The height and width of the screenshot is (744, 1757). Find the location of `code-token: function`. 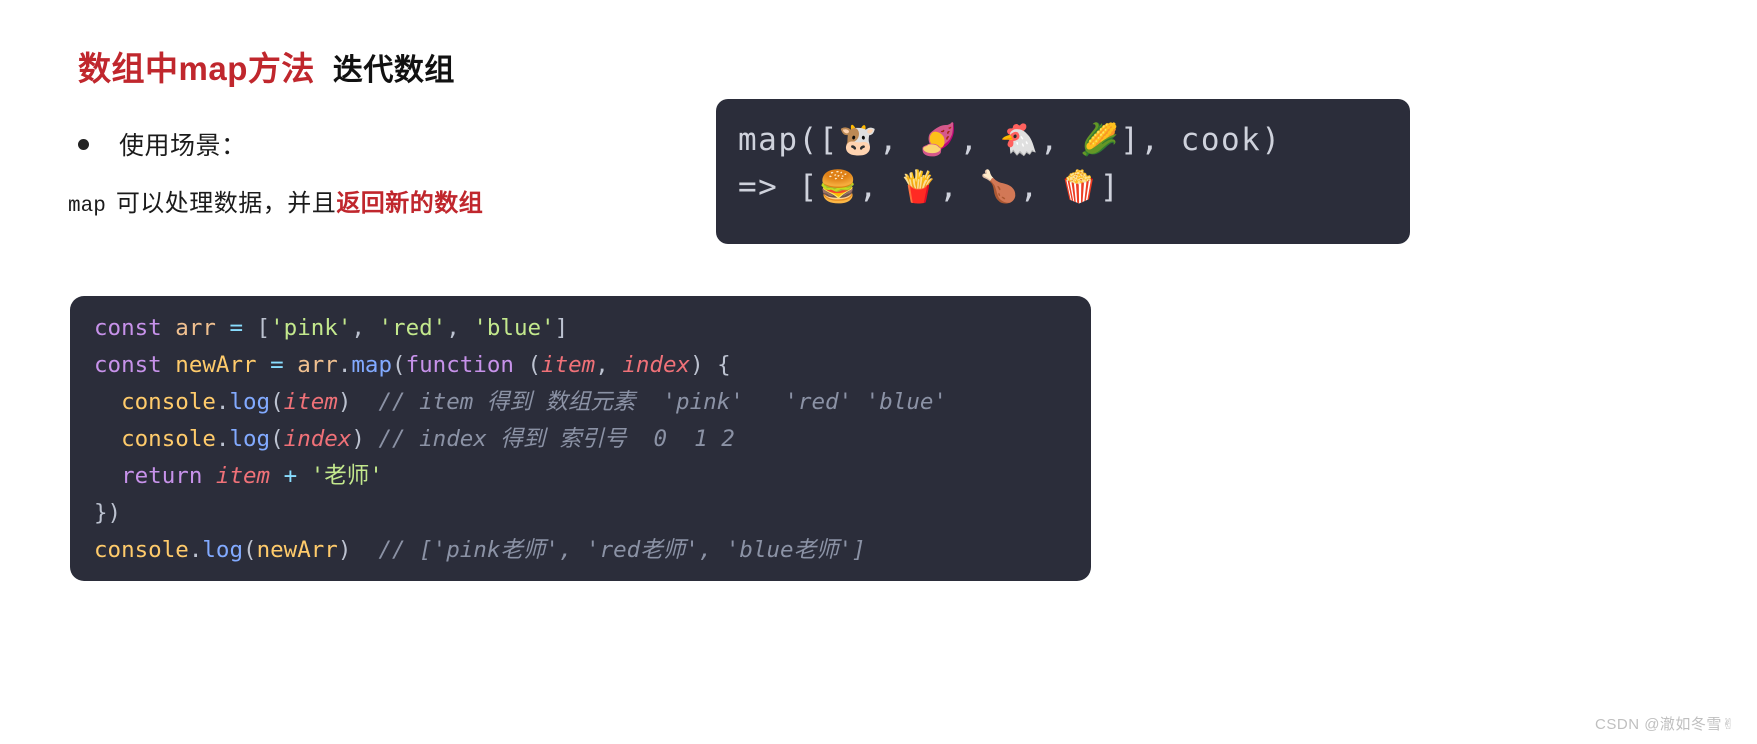

code-token: function is located at coordinates (459, 365).